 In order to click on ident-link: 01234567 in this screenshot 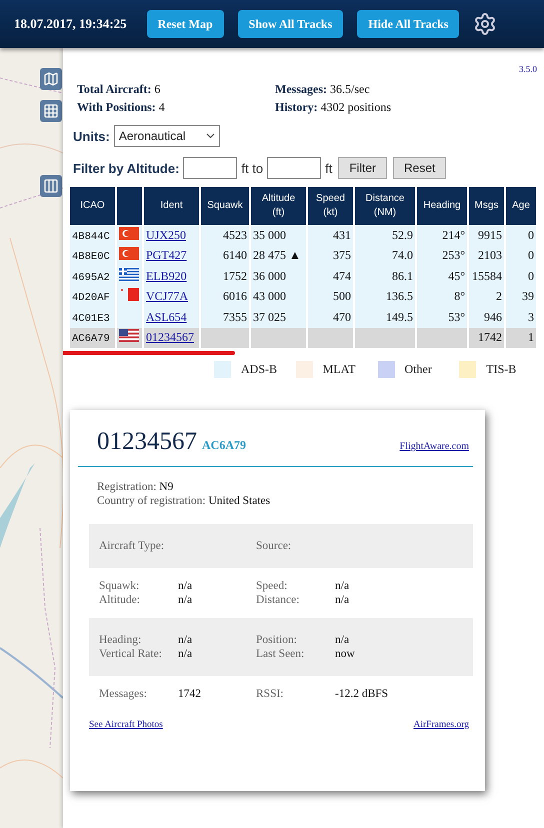, I will do `click(170, 337)`.